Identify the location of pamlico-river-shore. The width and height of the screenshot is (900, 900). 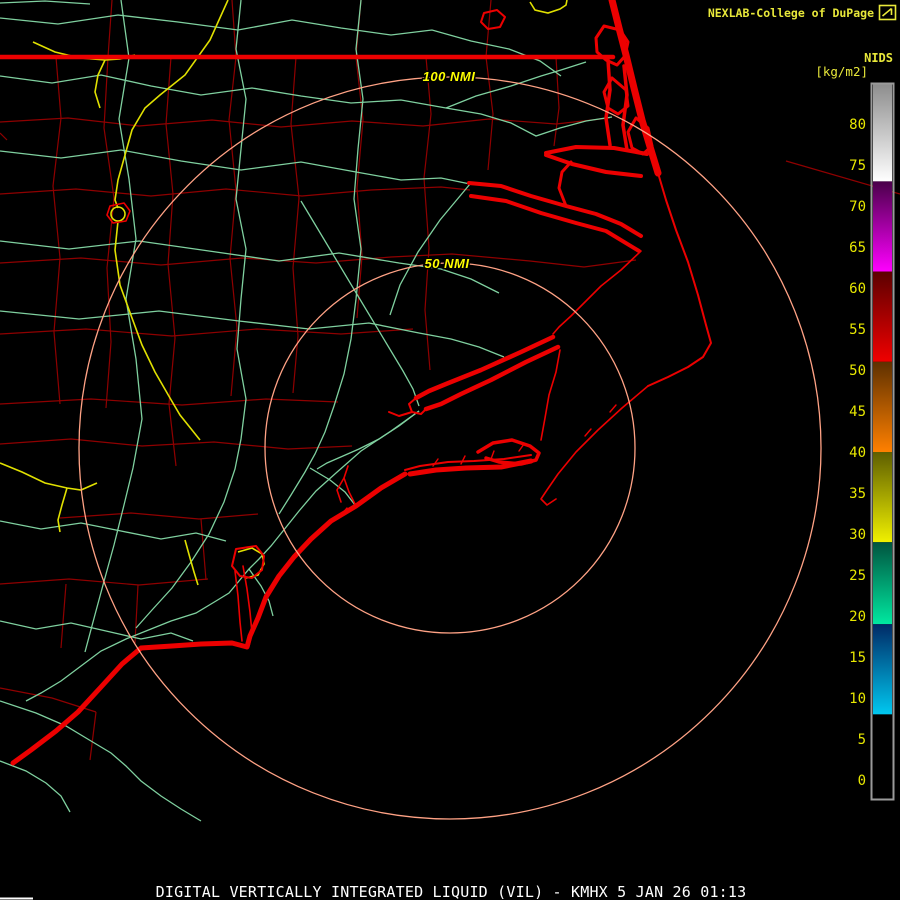
(555, 209).